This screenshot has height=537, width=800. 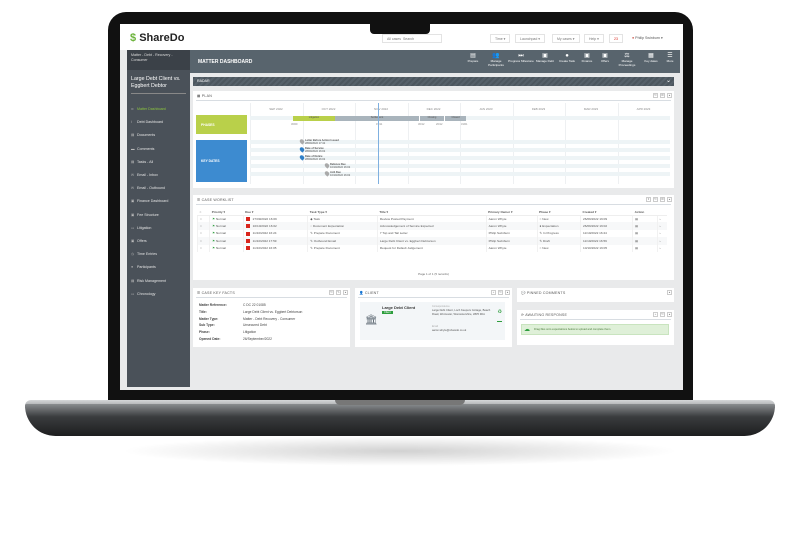 I want to click on nav-launchpad: Launchpad ▾, so click(x=530, y=38).